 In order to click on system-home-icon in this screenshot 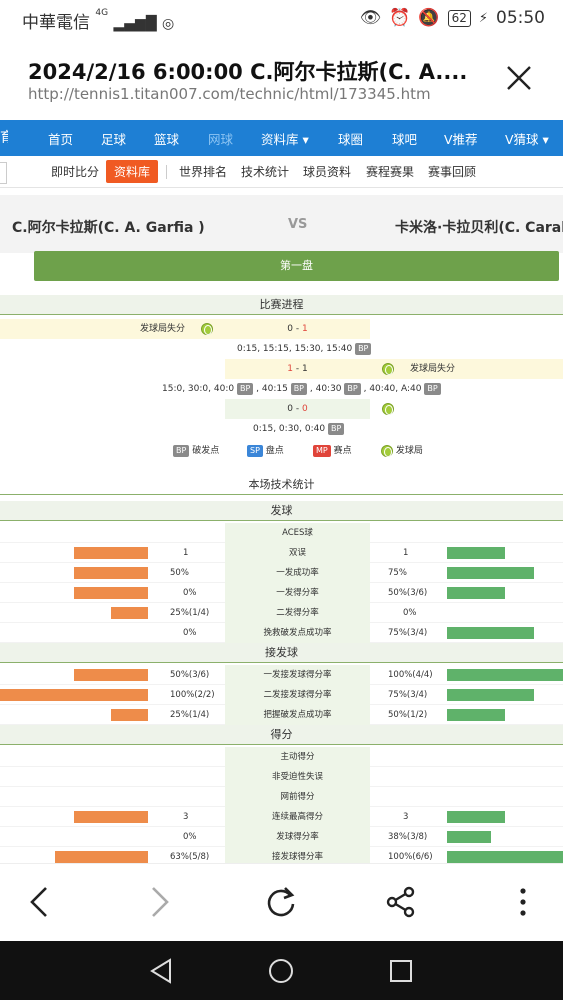, I will do `click(281, 971)`.